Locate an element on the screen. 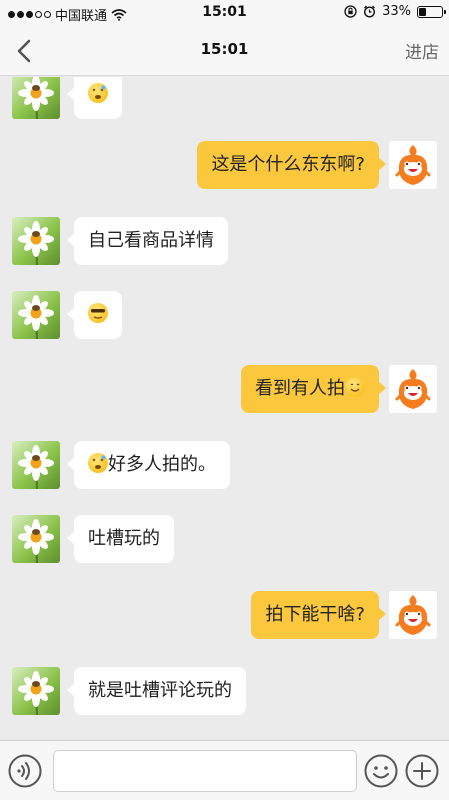 This screenshot has height=800, width=449. message-bubble: 这是个什么东东啊? is located at coordinates (291, 165).